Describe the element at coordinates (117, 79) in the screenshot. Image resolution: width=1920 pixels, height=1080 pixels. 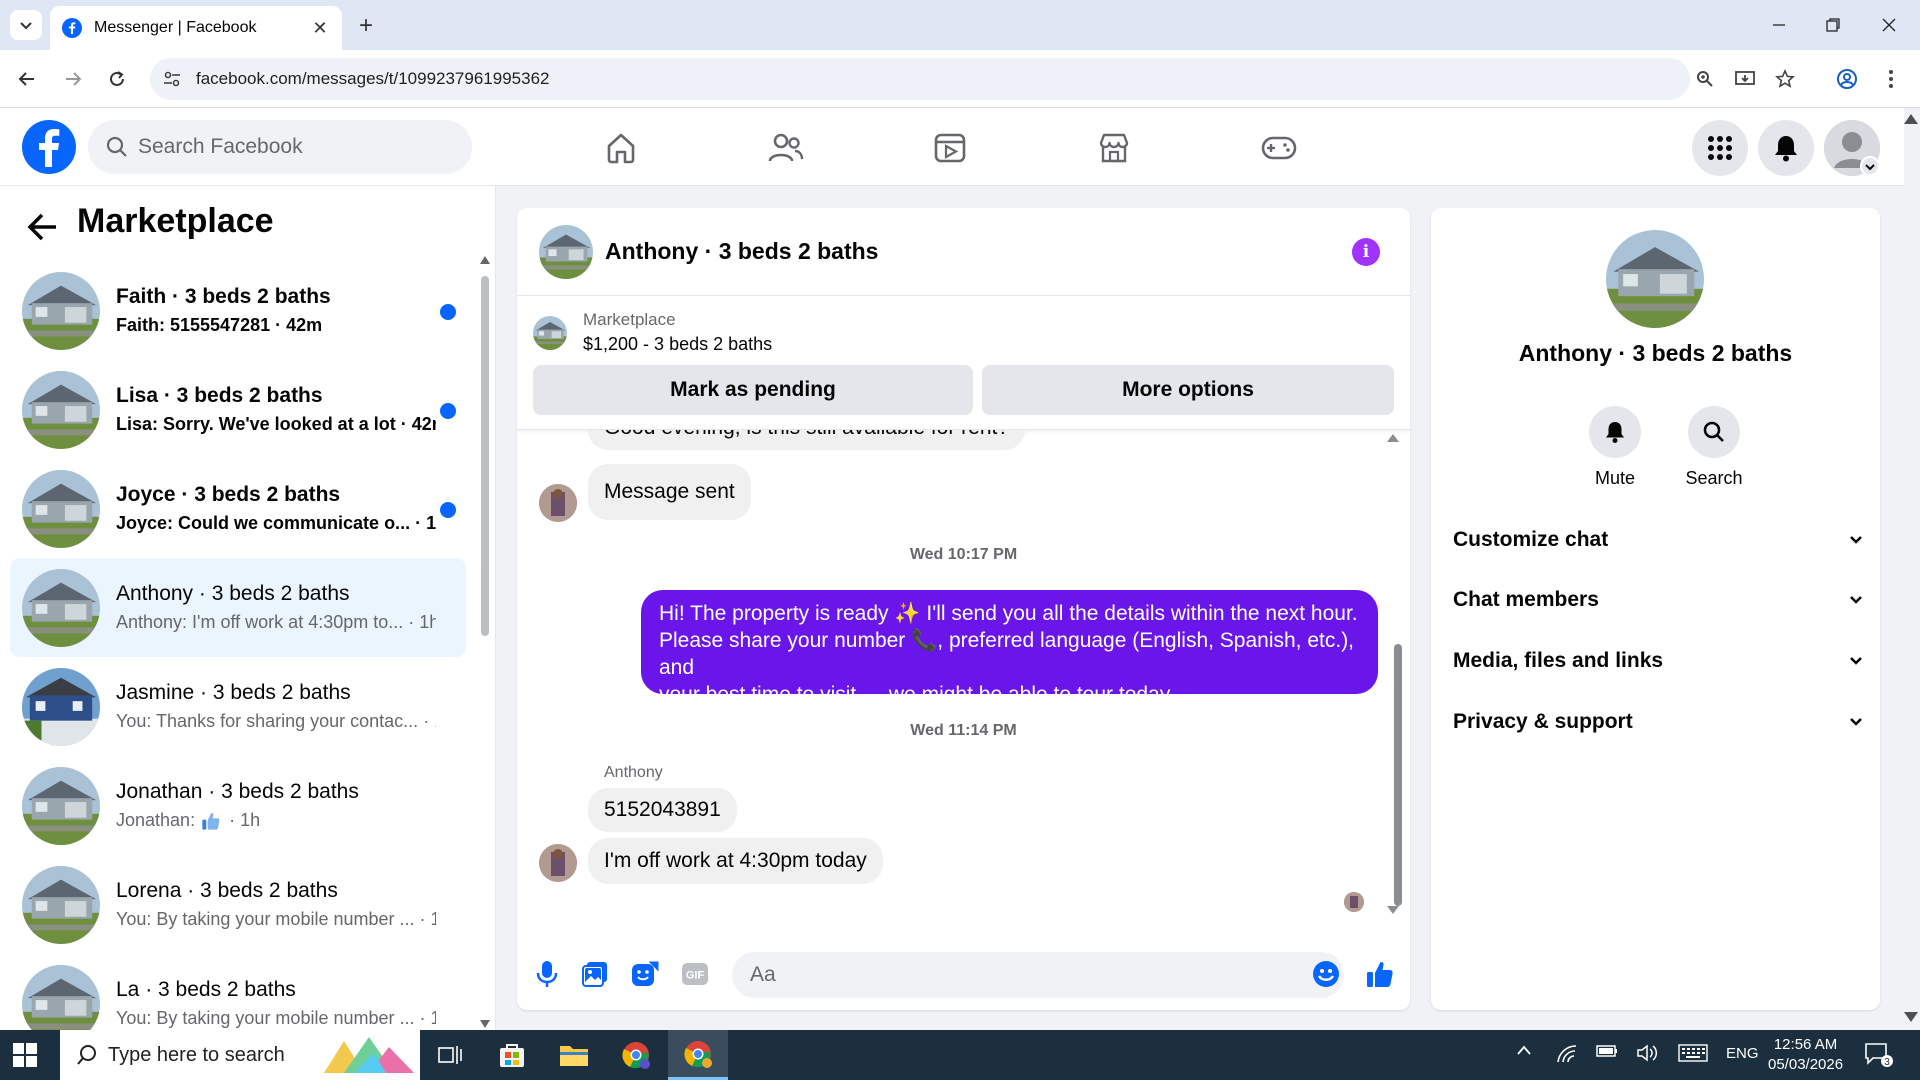
I see `reload-icon` at that location.